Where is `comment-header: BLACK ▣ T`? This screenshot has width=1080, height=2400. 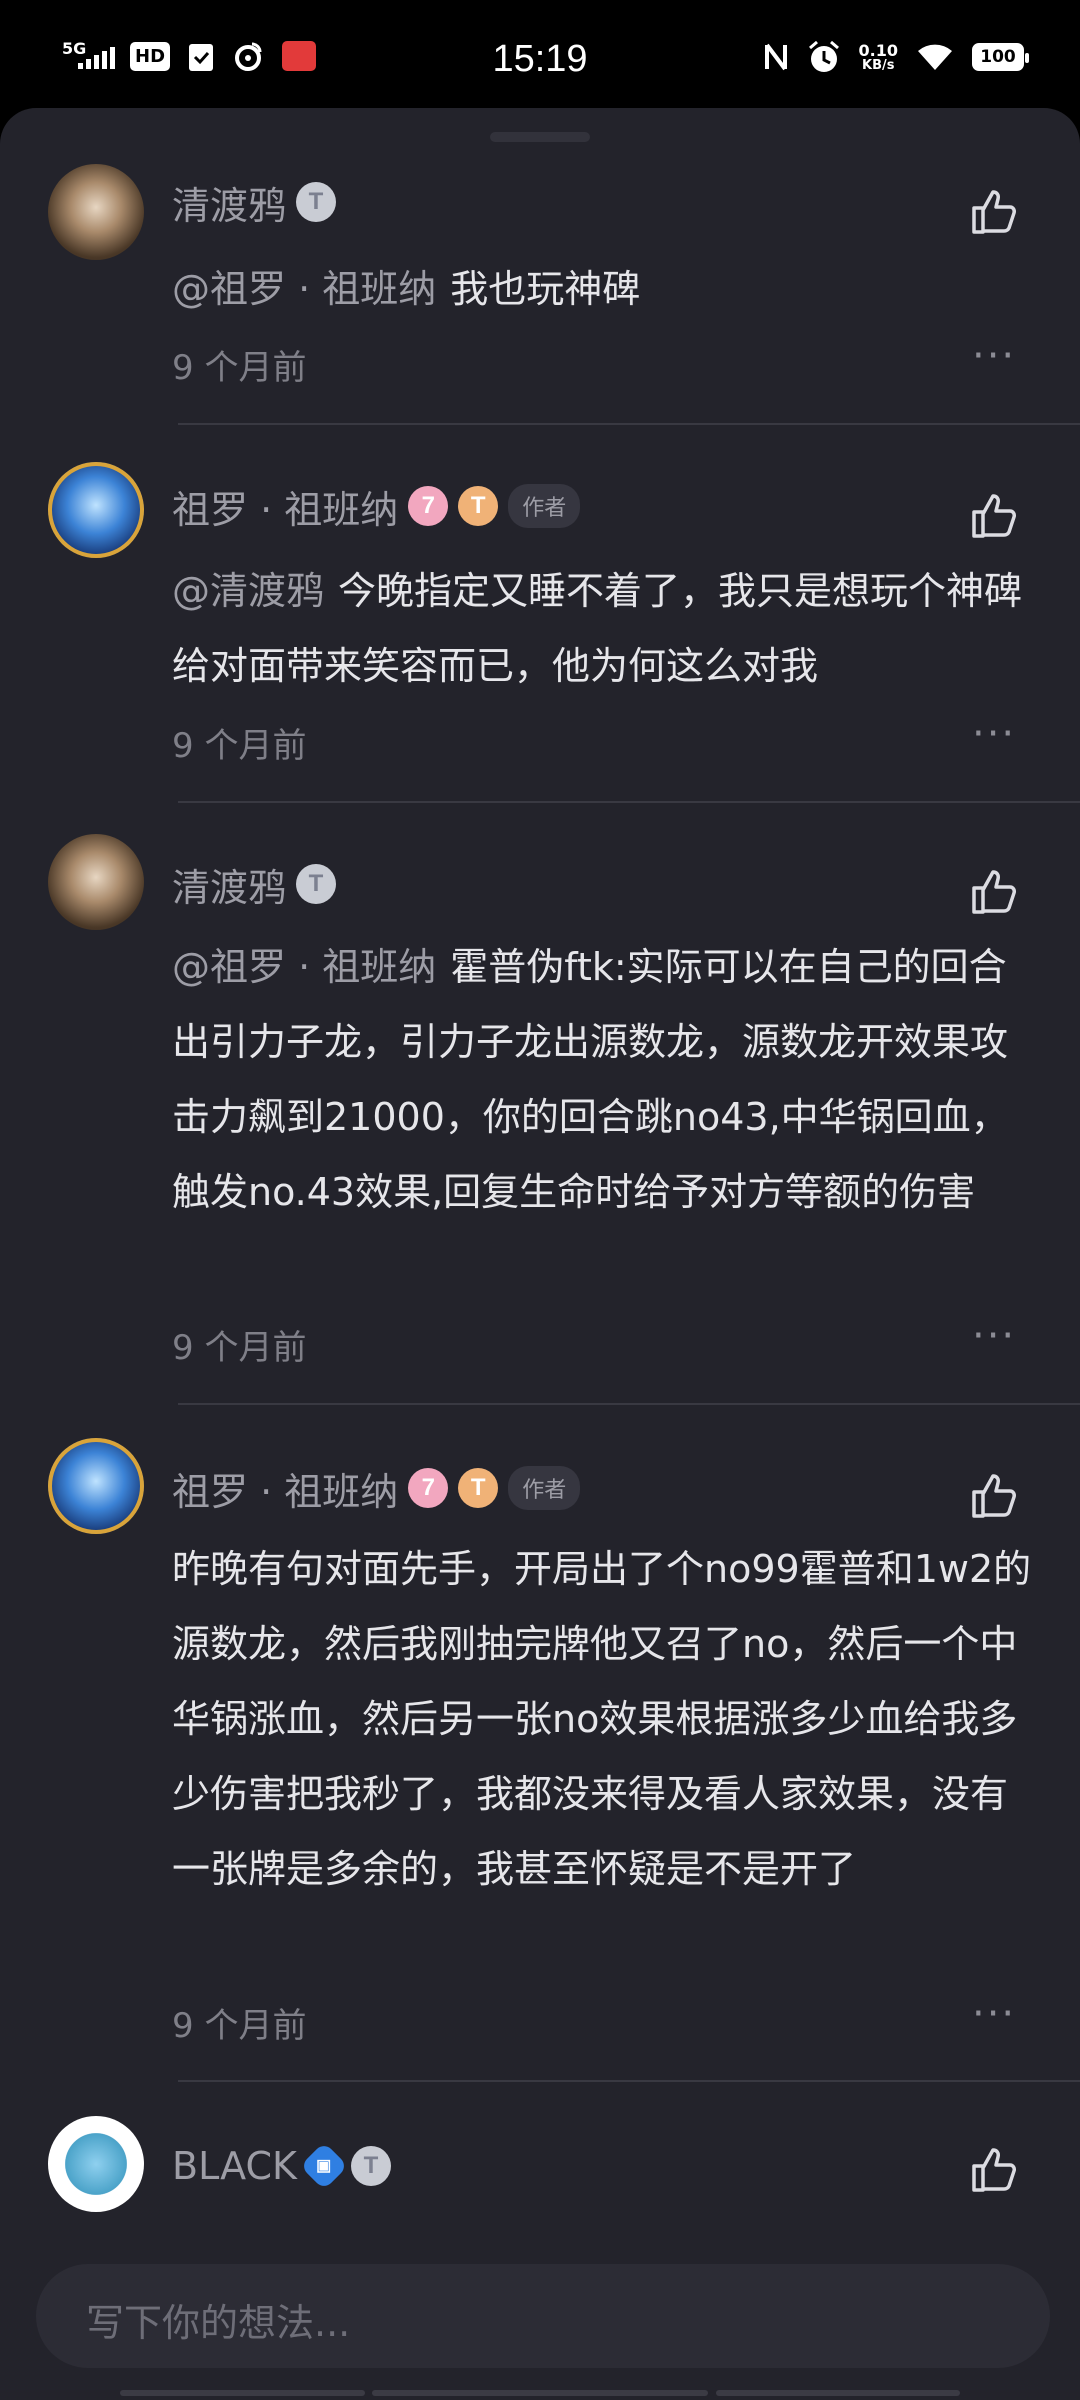 comment-header: BLACK ▣ T is located at coordinates (281, 2166).